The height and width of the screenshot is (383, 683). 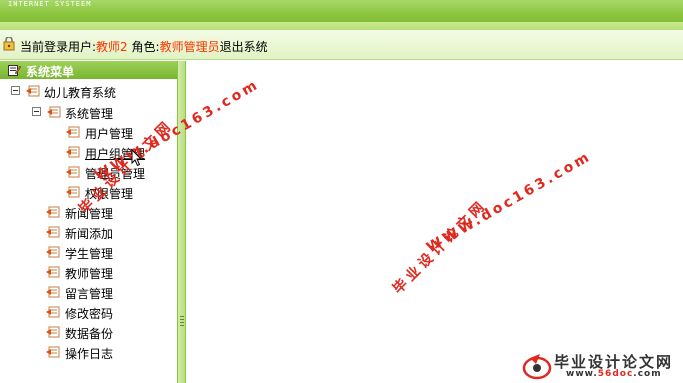 What do you see at coordinates (58, 47) in the screenshot?
I see `current-user-label: 当前登录用户:` at bounding box center [58, 47].